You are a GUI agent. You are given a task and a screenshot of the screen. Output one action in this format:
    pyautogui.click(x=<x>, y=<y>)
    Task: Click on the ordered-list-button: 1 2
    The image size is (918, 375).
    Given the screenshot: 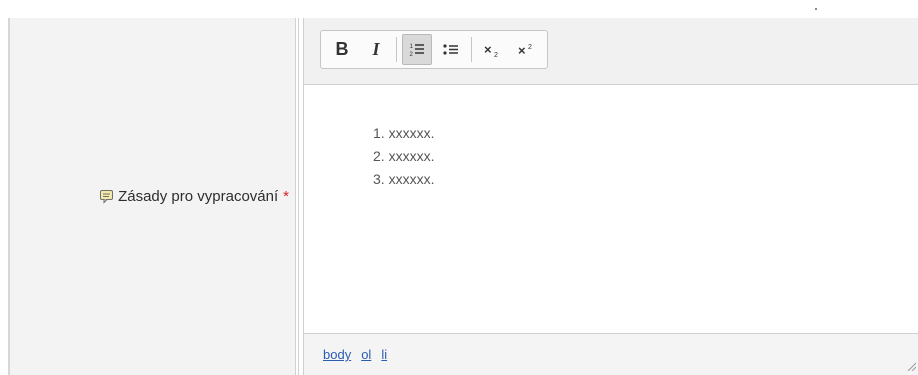 What is the action you would take?
    pyautogui.click(x=417, y=49)
    